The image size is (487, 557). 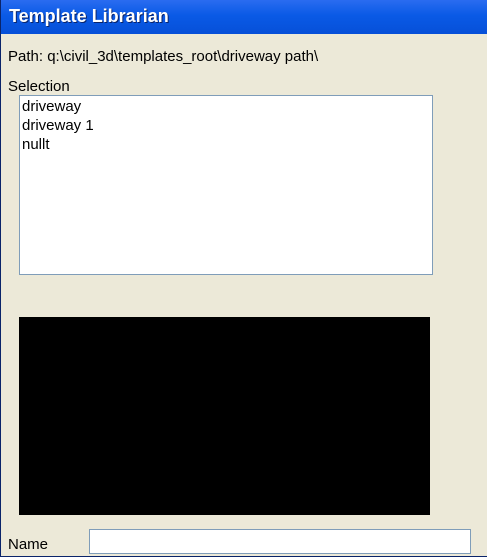 I want to click on name-label: Name, so click(x=28, y=544).